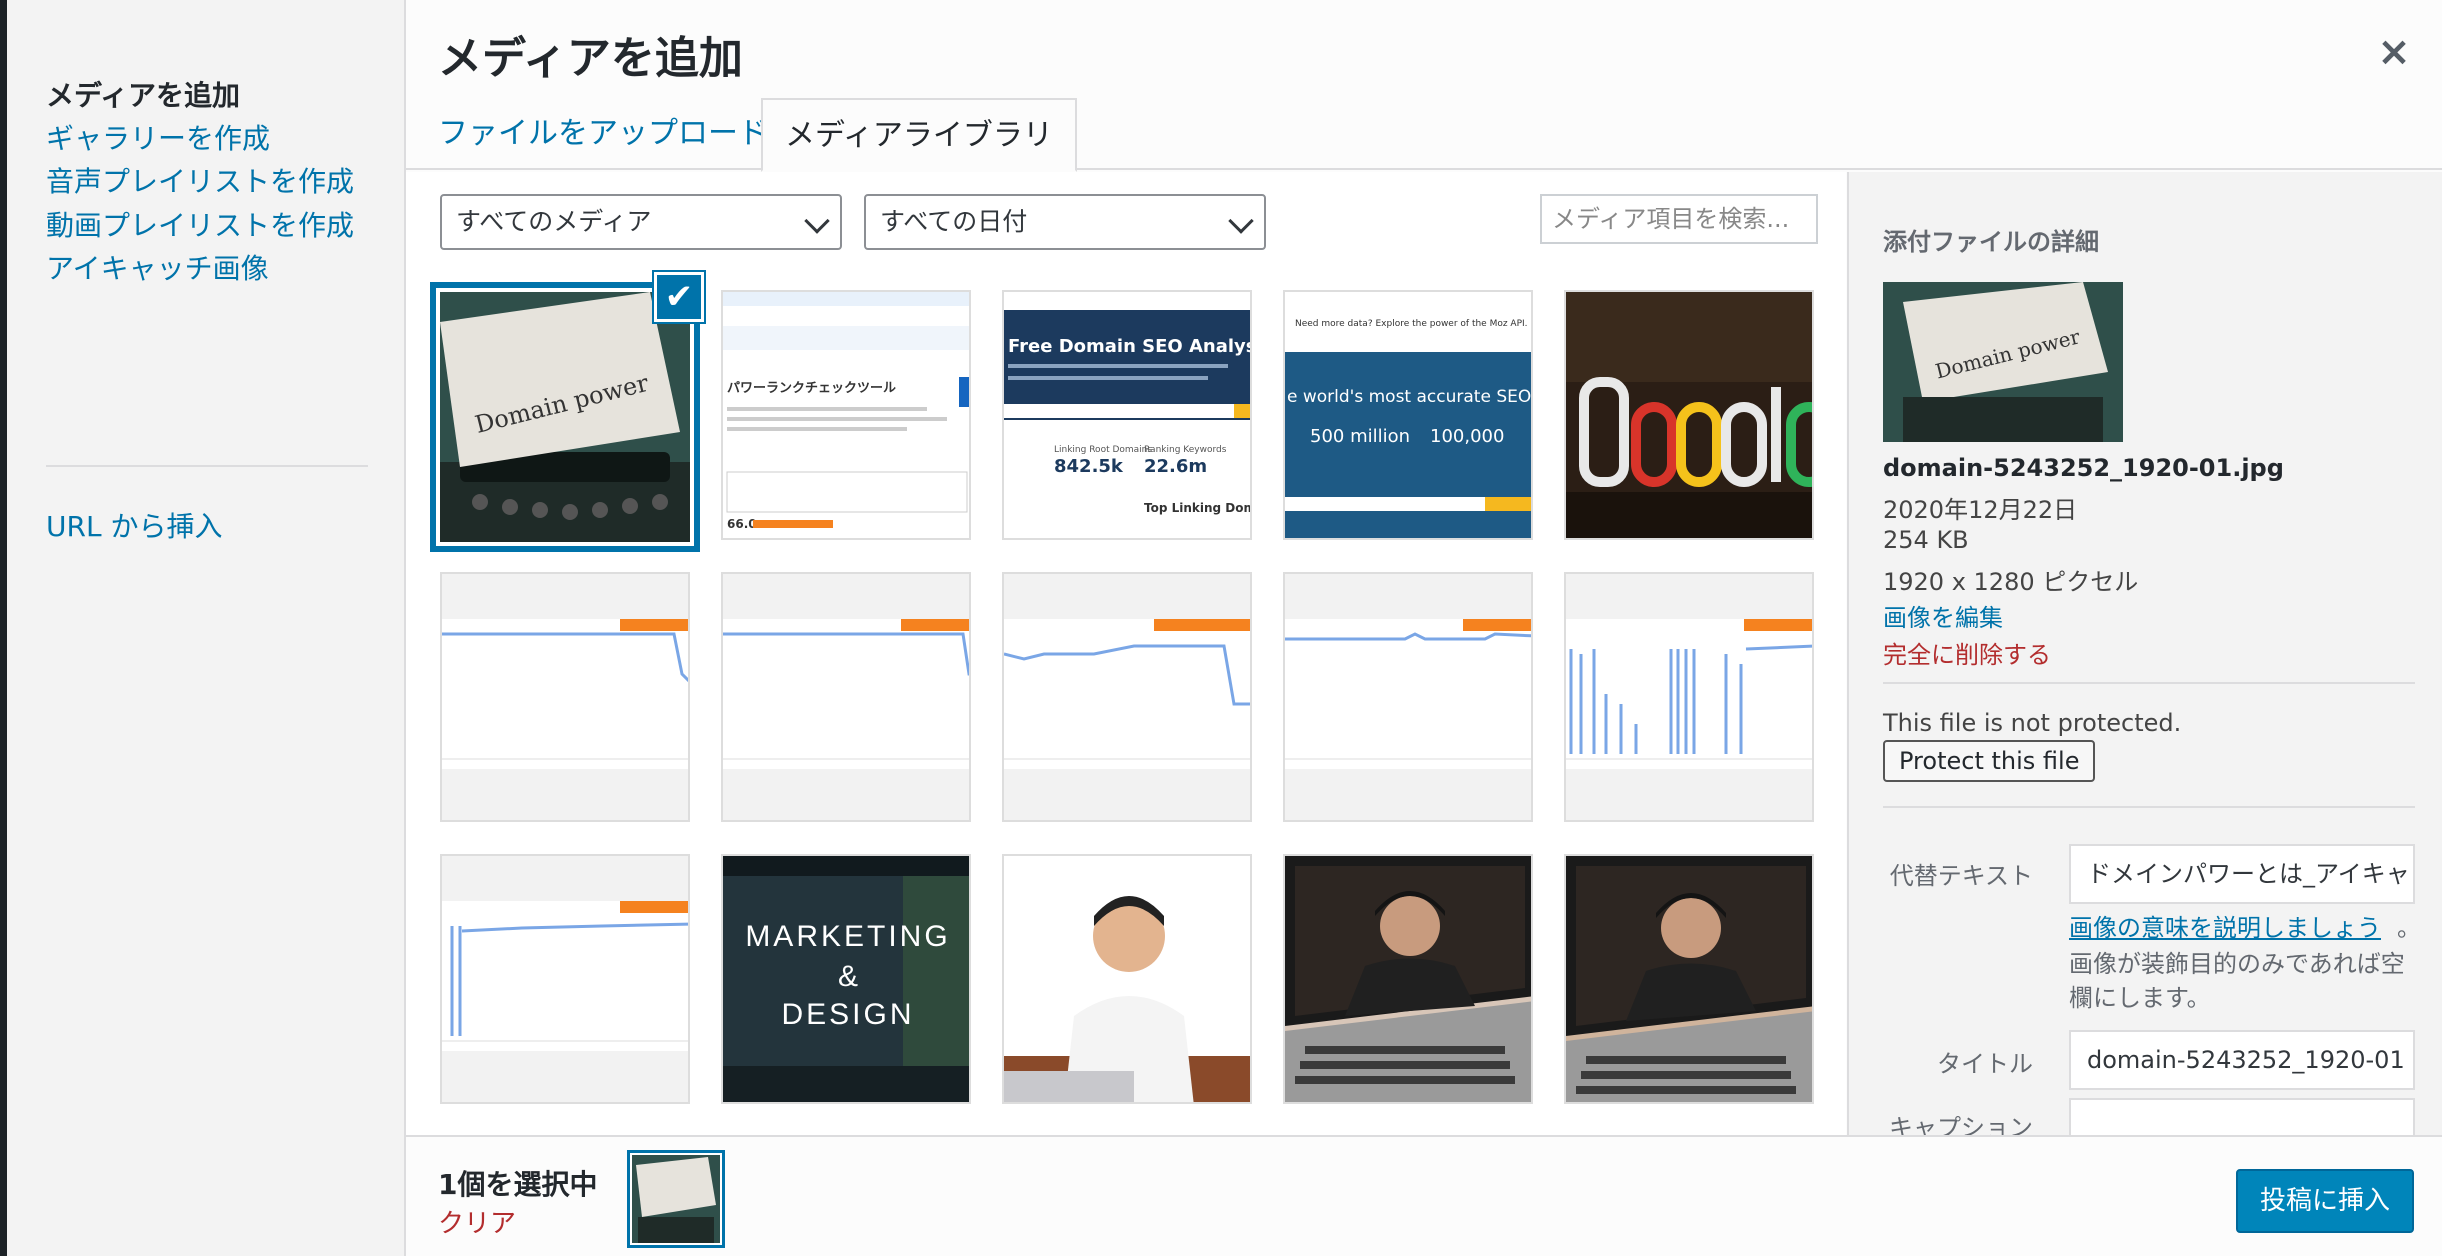 The height and width of the screenshot is (1256, 2442). What do you see at coordinates (200, 180) in the screenshot?
I see `menu-item-create-audio-playlist: 音声プレイリストを作成` at bounding box center [200, 180].